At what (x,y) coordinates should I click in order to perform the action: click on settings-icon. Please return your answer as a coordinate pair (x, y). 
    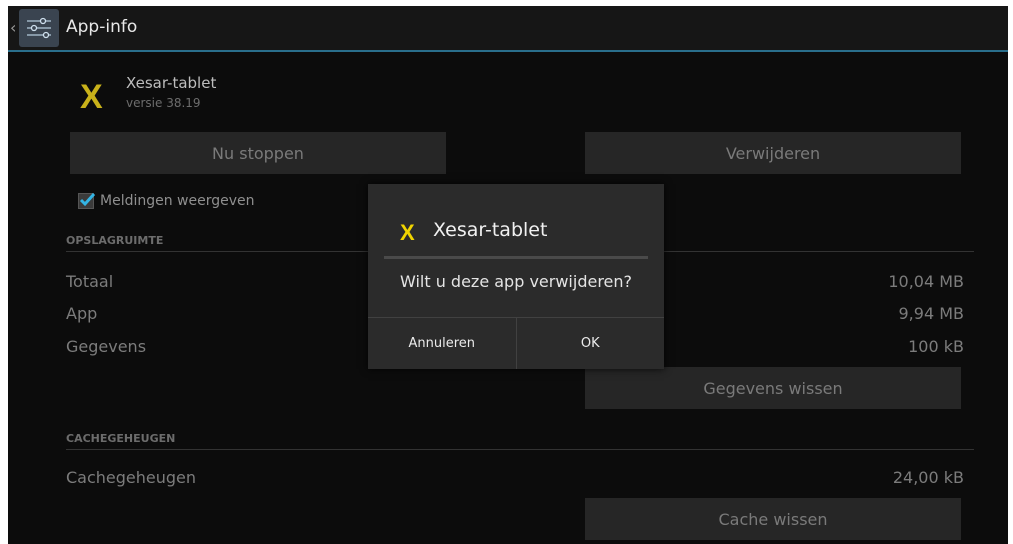
    Looking at the image, I should click on (39, 28).